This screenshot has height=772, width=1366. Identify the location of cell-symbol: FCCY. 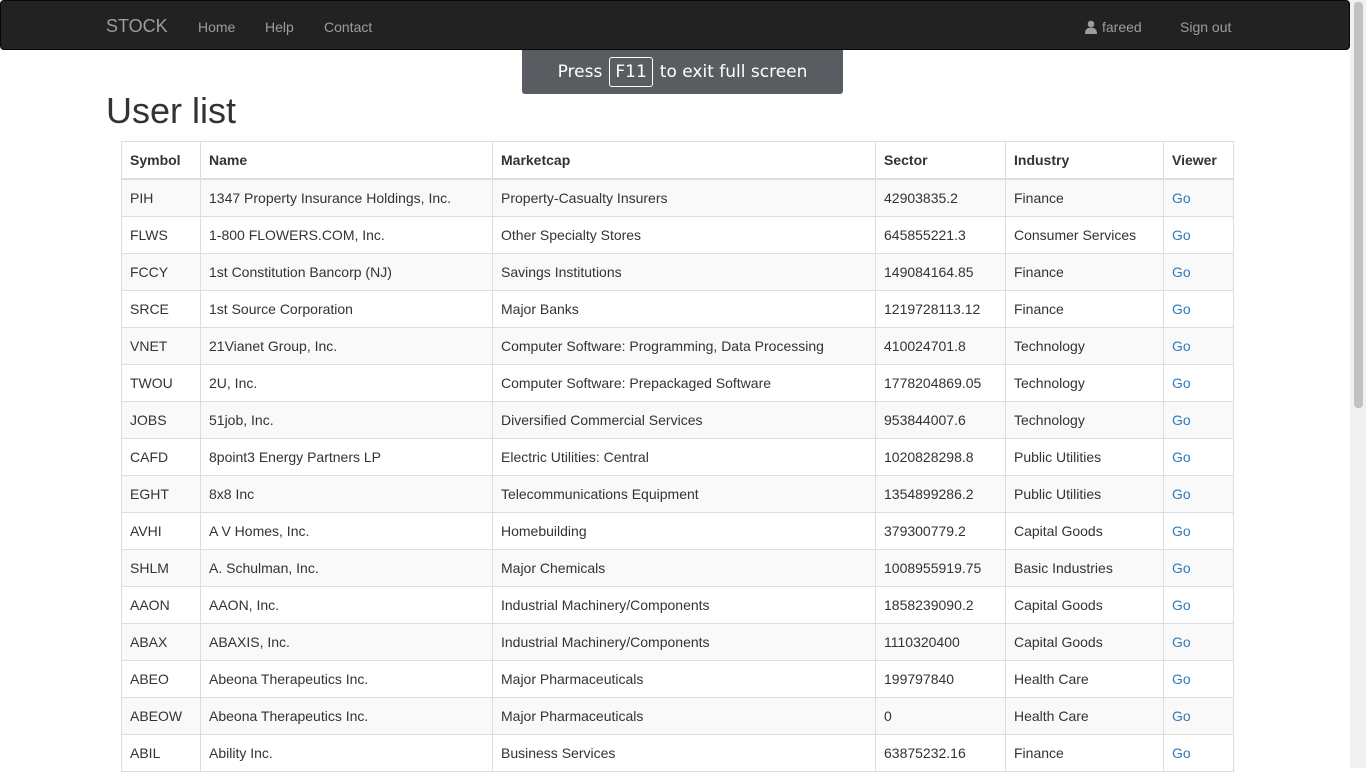
(161, 272).